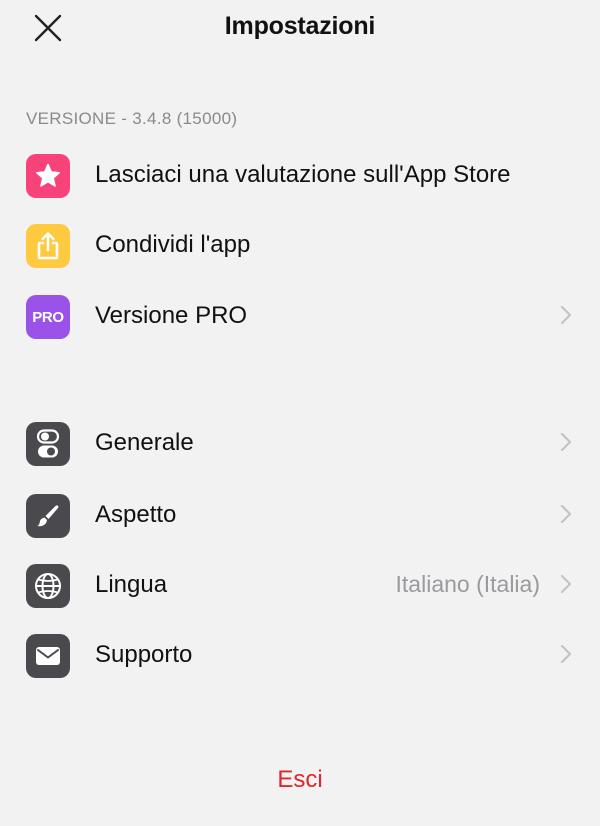 The image size is (600, 826). Describe the element at coordinates (48, 586) in the screenshot. I see `globe-icon` at that location.